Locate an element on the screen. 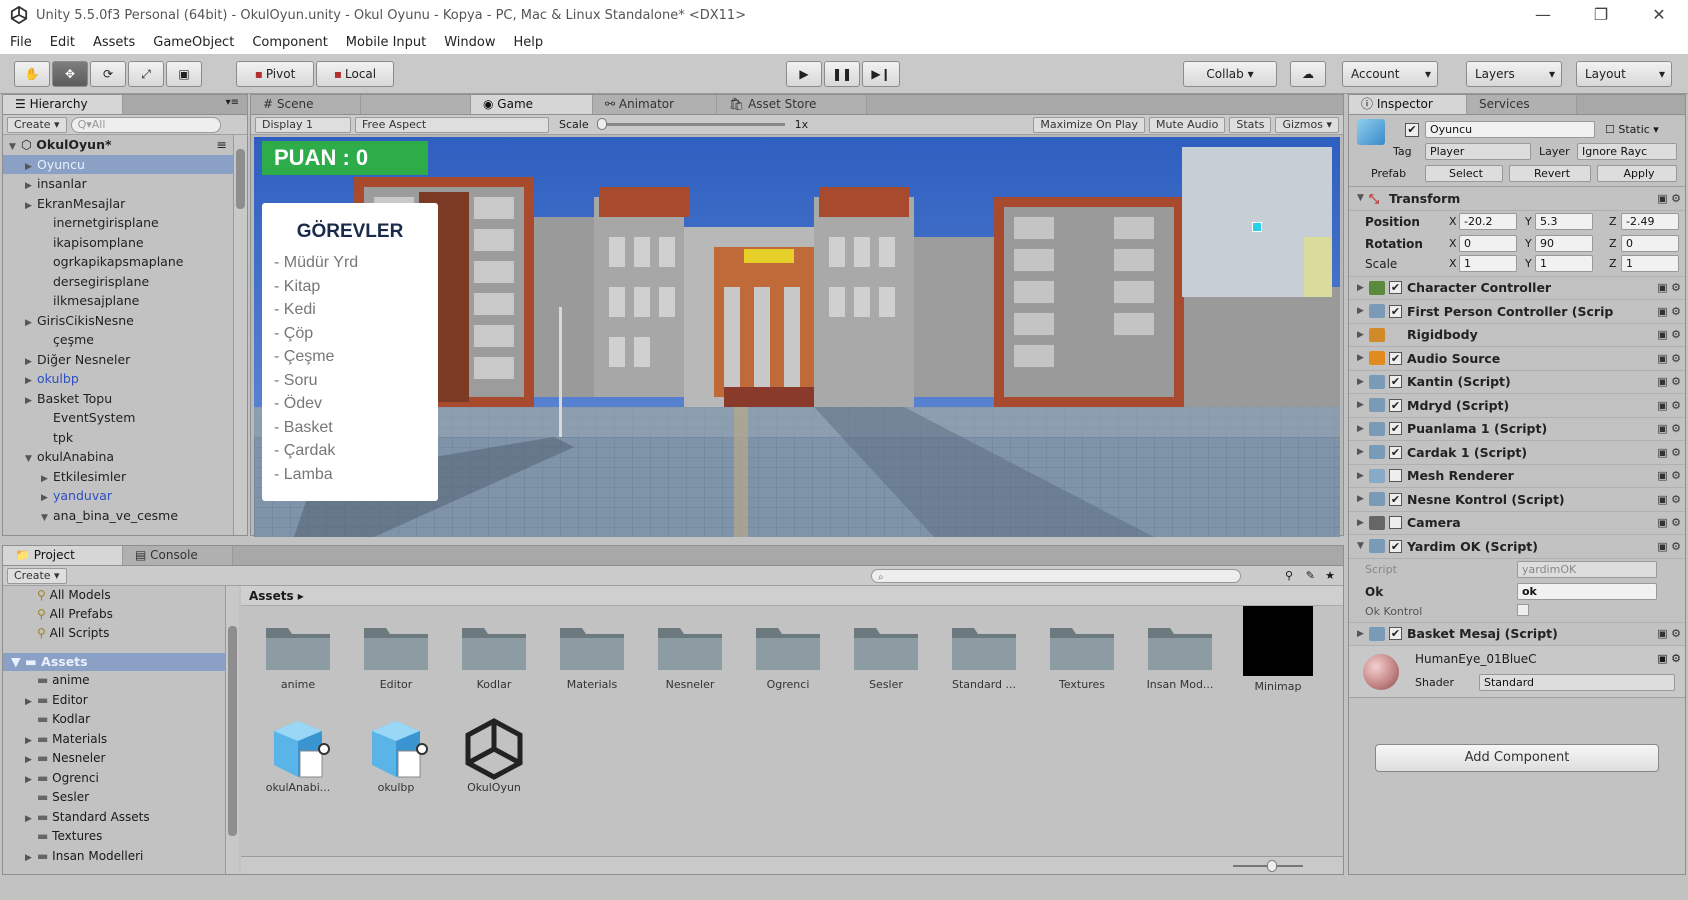 The height and width of the screenshot is (900, 1688). scene-asset: OkulOyun is located at coordinates (494, 755).